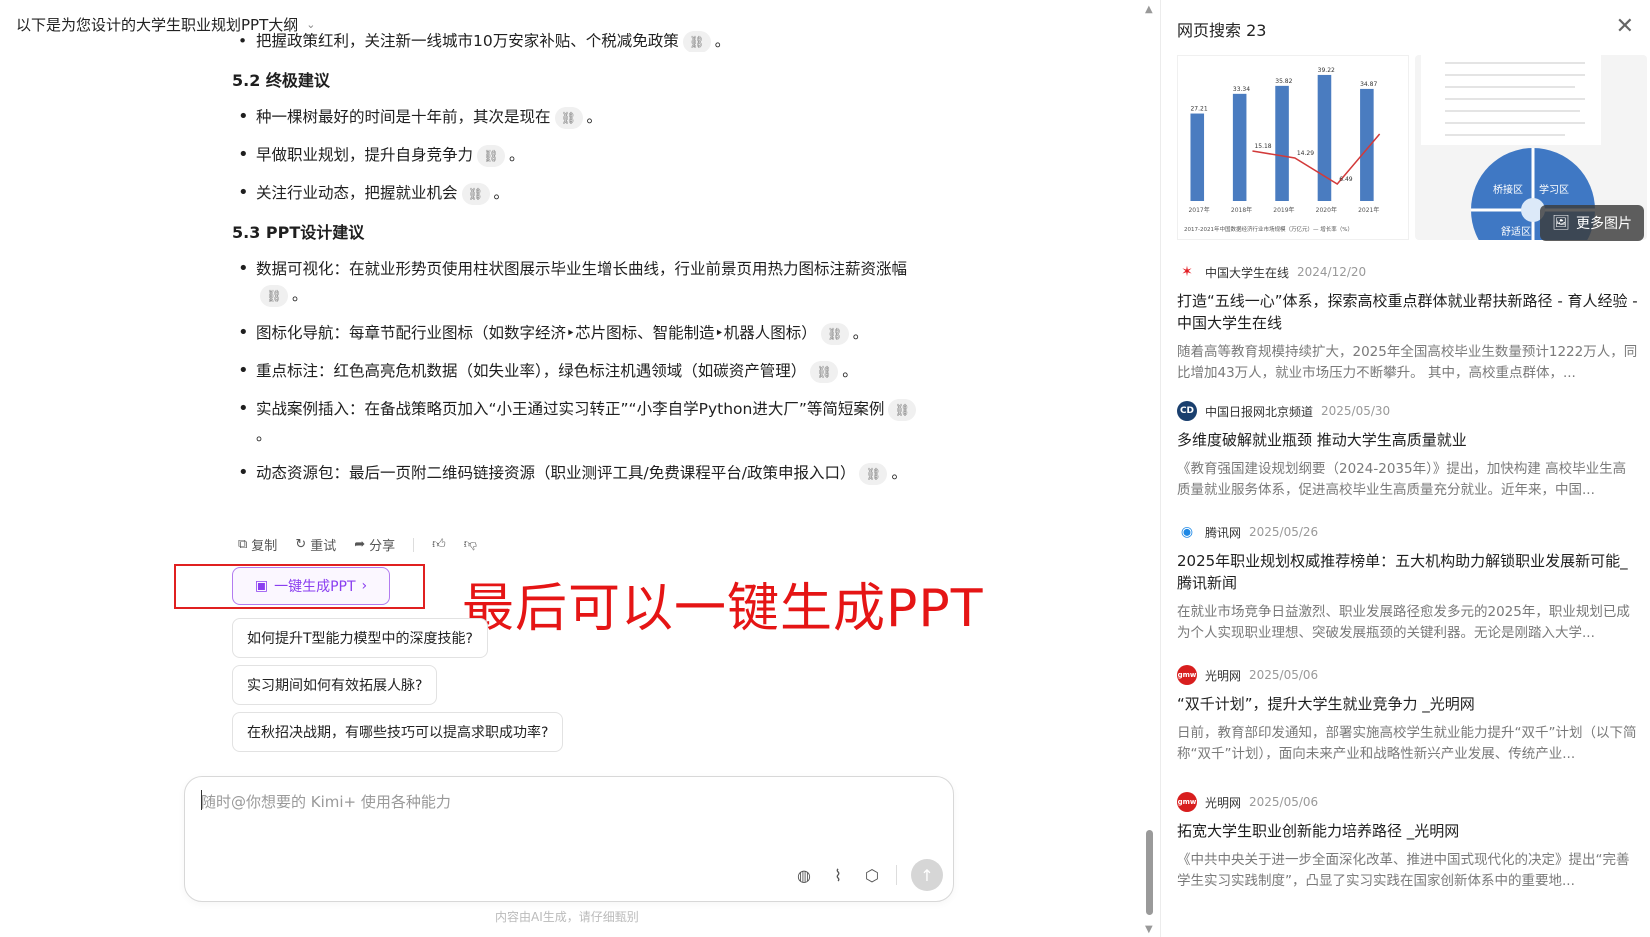  I want to click on retry-button: ↻ 重试, so click(315, 544).